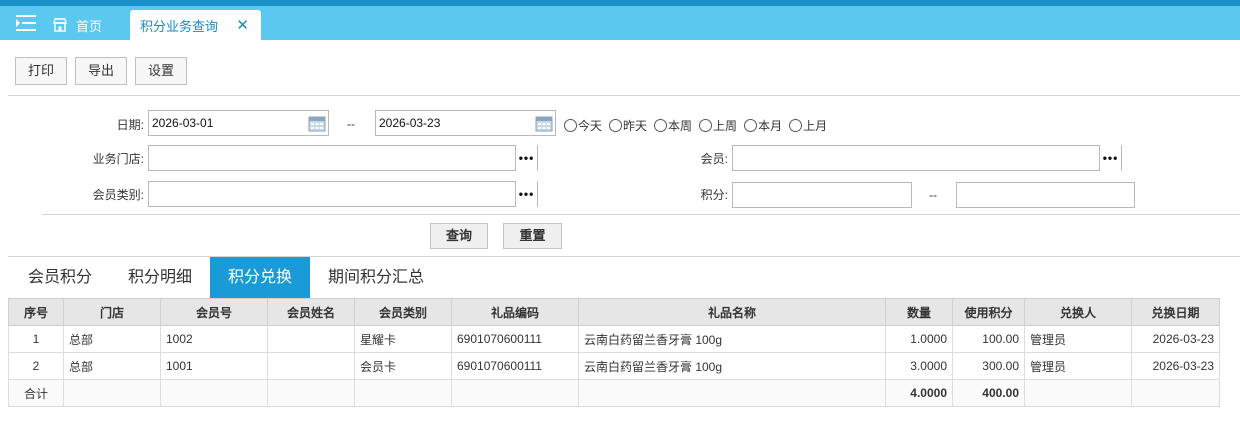 This screenshot has width=1240, height=425. Describe the element at coordinates (763, 125) in the screenshot. I see `radio-this-month: 本月` at that location.